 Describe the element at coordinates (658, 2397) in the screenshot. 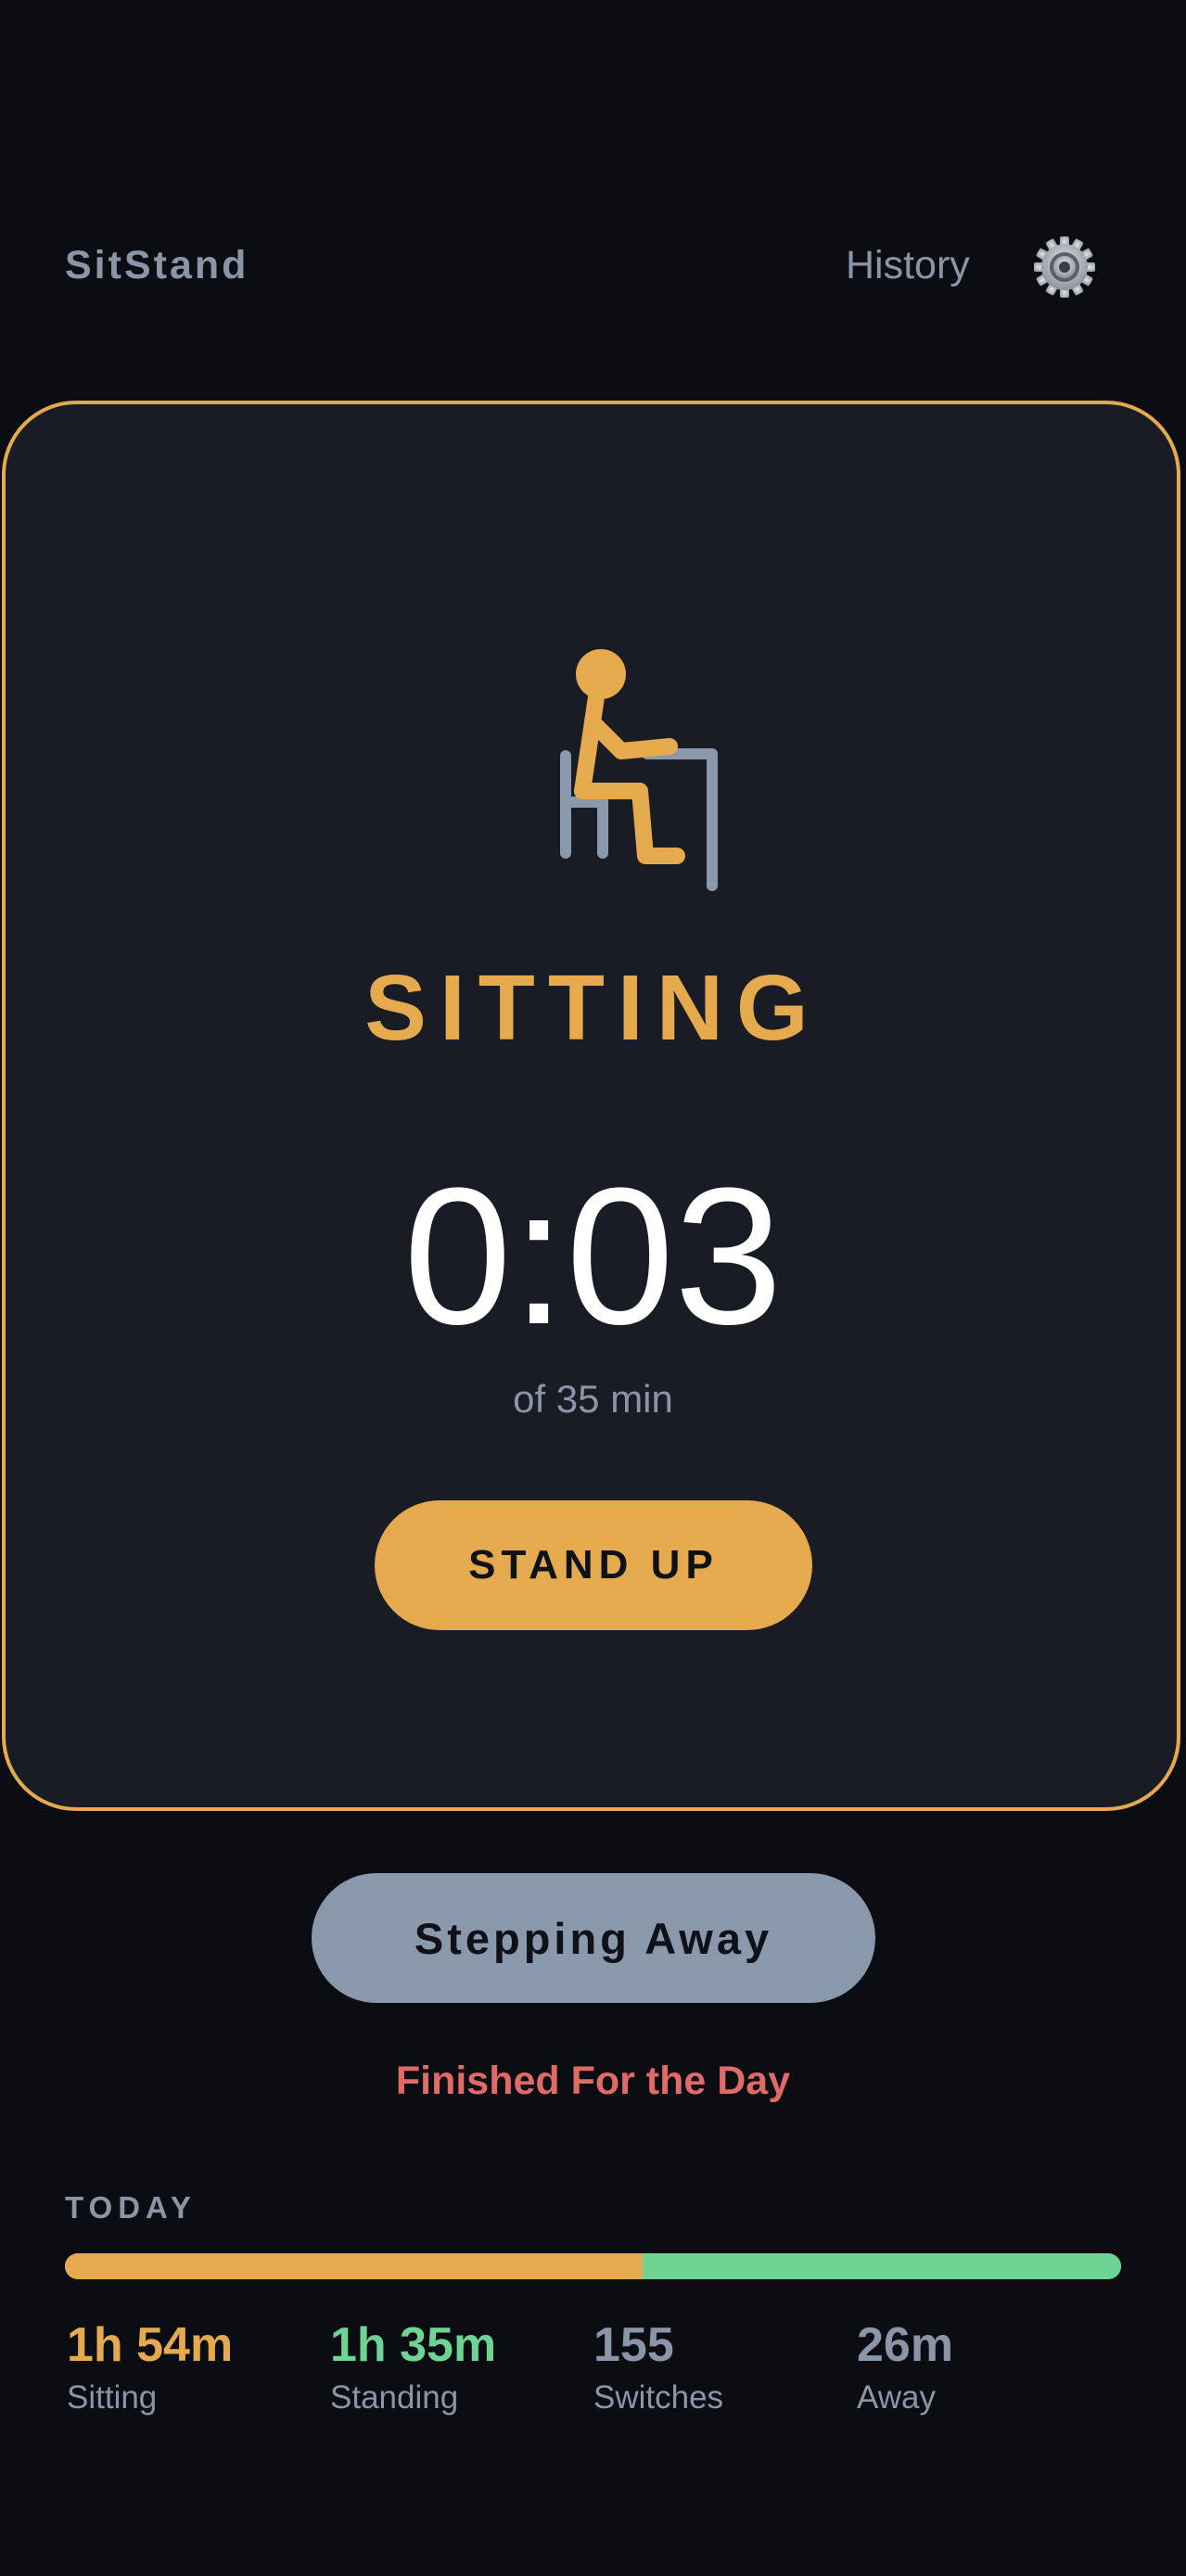

I see `stat-label: Switches` at that location.